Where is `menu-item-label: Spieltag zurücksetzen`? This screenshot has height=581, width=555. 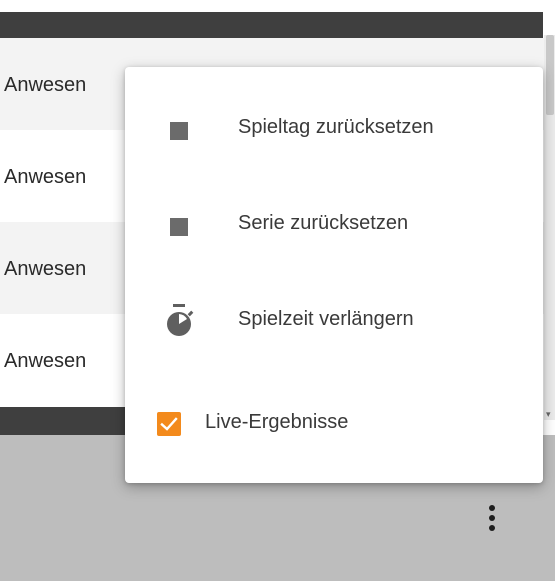 menu-item-label: Spieltag zurücksetzen is located at coordinates (336, 127).